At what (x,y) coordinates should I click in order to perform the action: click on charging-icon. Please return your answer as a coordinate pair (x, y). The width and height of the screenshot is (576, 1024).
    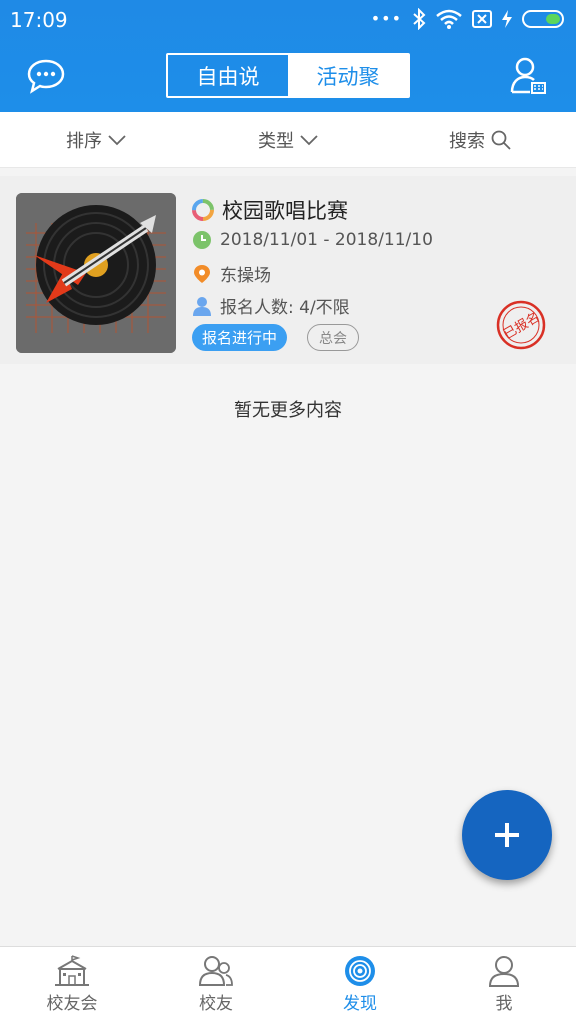
    Looking at the image, I should click on (507, 19).